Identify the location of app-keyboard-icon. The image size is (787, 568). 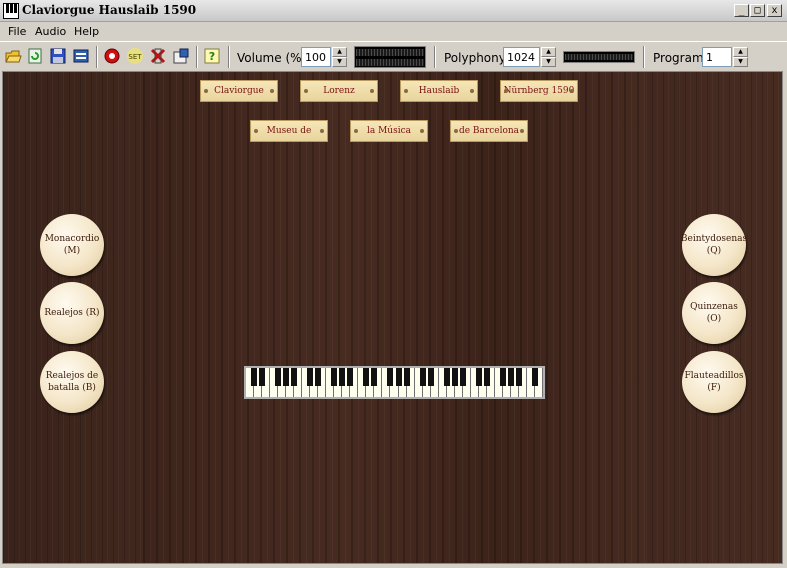
(11, 11).